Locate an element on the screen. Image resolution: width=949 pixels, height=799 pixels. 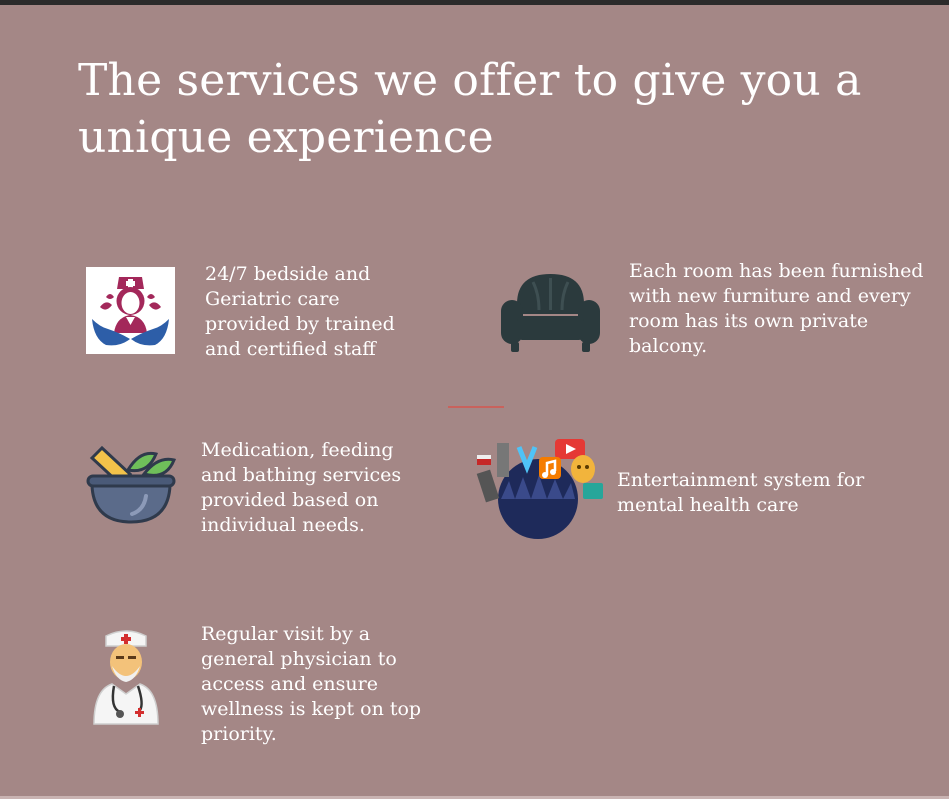
mortar-pestle-icon is located at coordinates (131, 483).